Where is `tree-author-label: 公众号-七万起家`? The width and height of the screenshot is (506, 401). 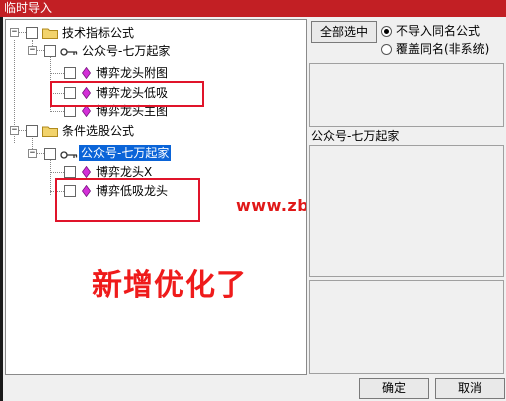
tree-author-label: 公众号-七万起家 is located at coordinates (126, 51).